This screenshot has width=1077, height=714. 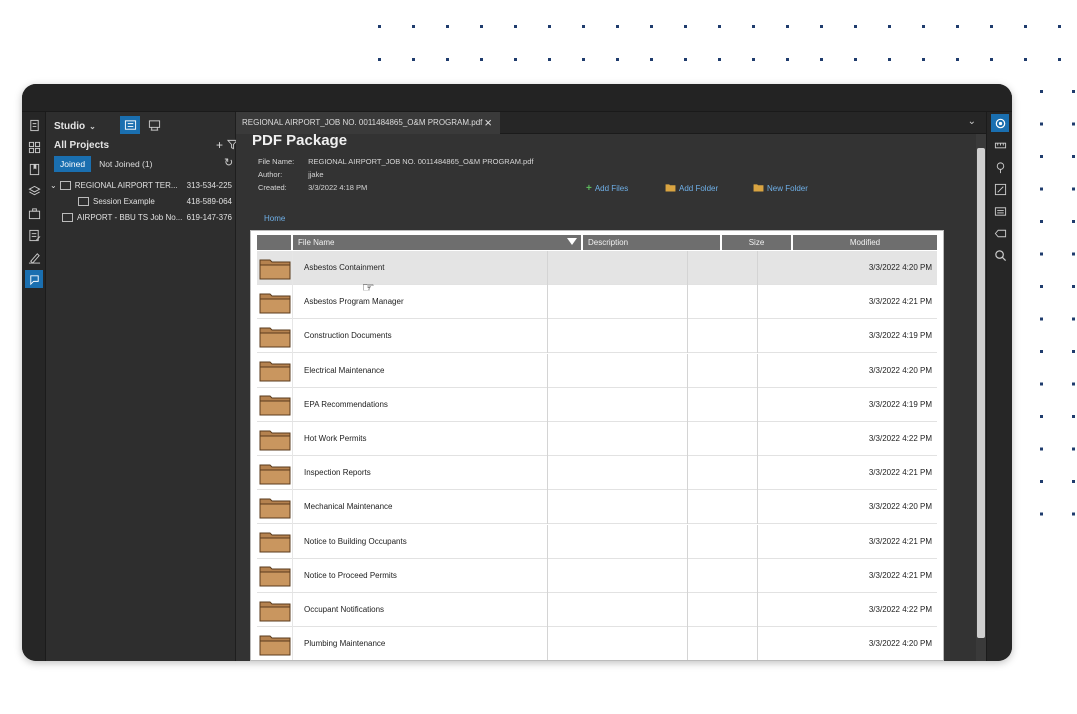 What do you see at coordinates (597, 302) in the screenshot?
I see `table-row: Asbestos Program Manager 3/3/2022 4:21 PM` at bounding box center [597, 302].